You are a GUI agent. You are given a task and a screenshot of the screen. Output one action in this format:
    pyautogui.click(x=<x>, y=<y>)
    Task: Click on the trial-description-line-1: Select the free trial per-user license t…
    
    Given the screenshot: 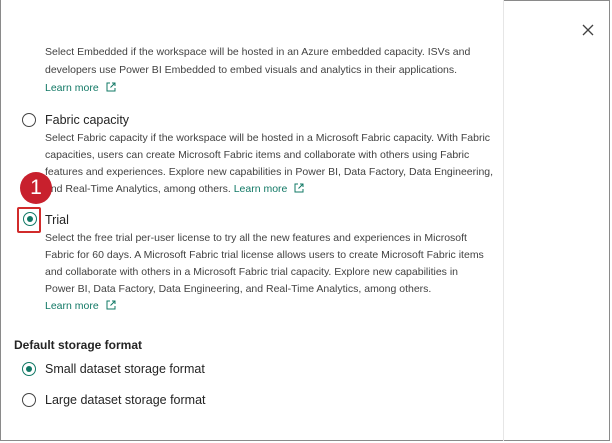 What is the action you would take?
    pyautogui.click(x=256, y=238)
    